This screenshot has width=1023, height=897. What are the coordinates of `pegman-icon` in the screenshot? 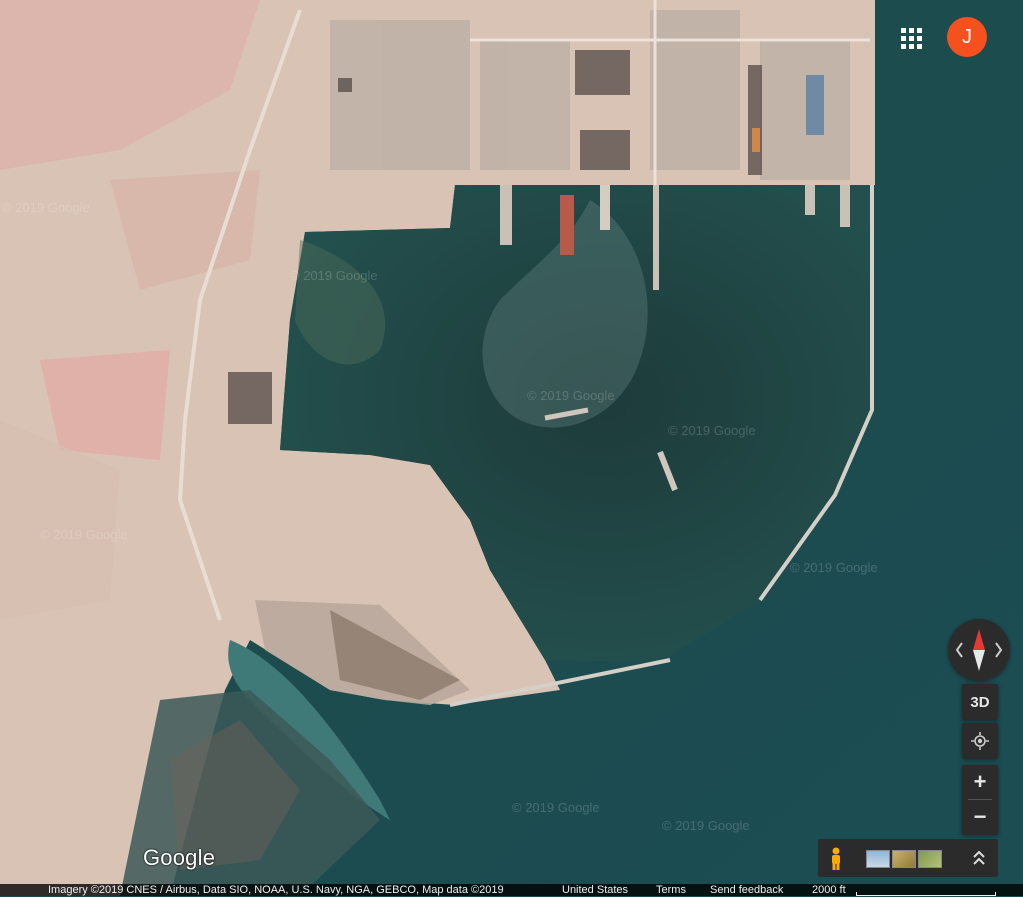 It's located at (836, 859).